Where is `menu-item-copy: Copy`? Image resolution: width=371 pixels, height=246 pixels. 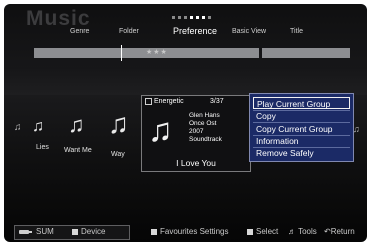
menu-item-copy: Copy is located at coordinates (301, 116).